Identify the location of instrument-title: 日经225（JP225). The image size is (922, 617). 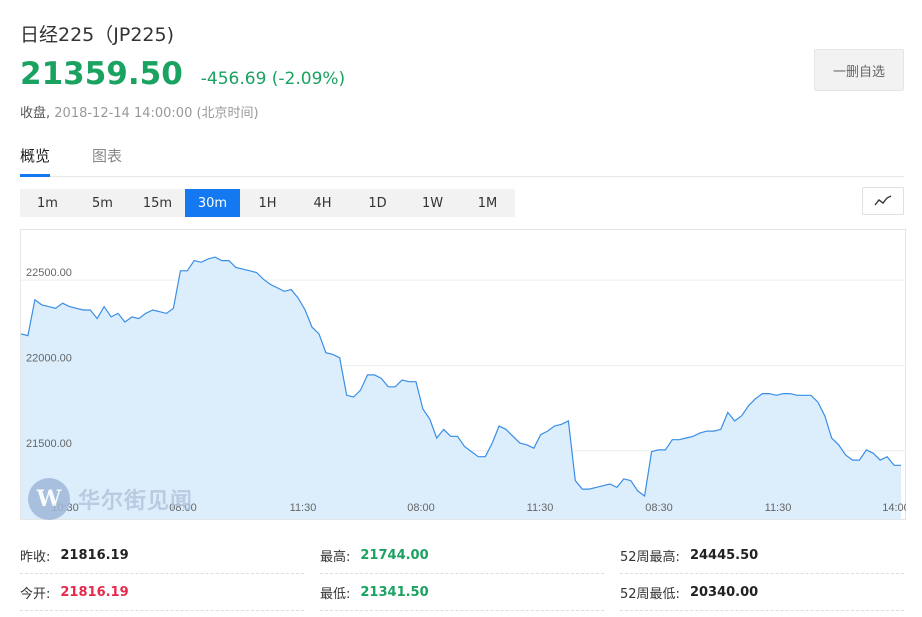
(97, 35).